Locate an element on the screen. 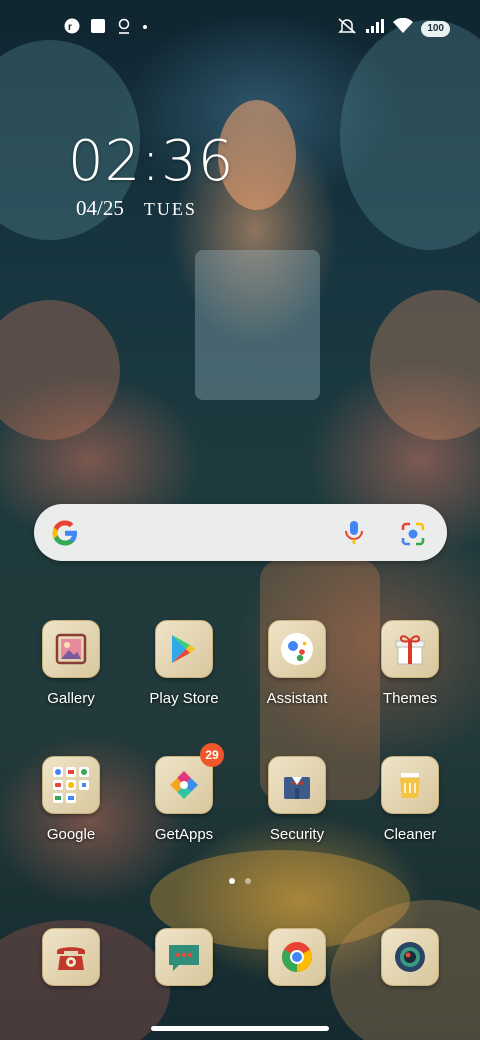 Image resolution: width=480 pixels, height=1040 pixels. app-cleaner: Cleaner is located at coordinates (410, 799).